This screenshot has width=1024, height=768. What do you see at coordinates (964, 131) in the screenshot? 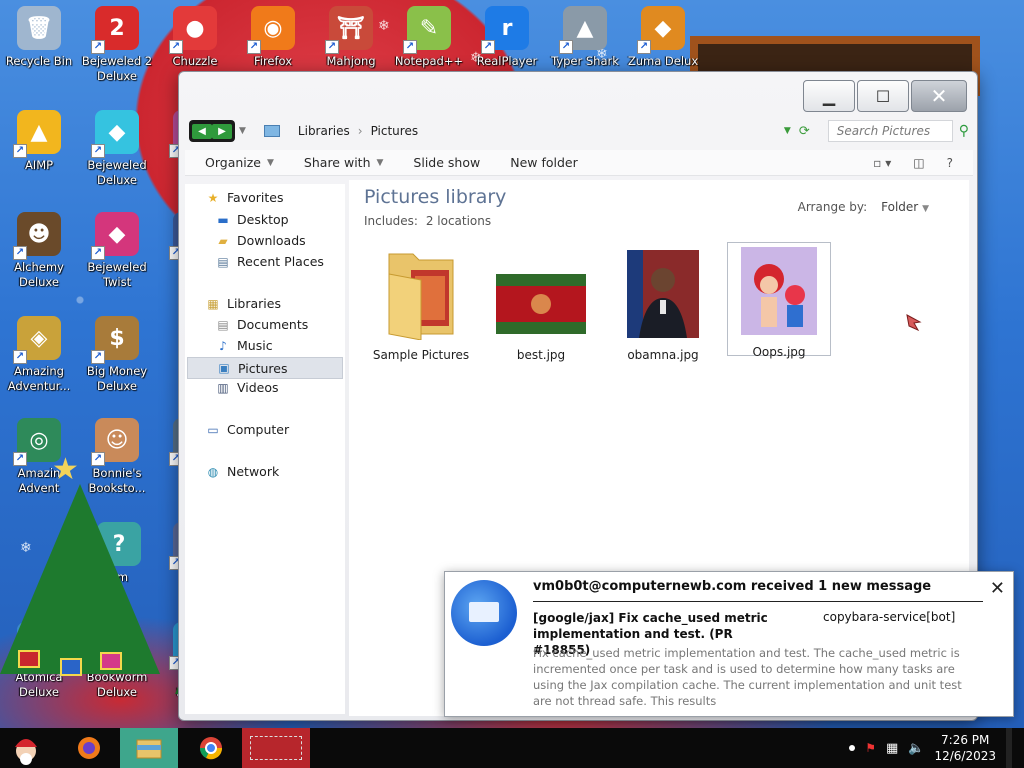
I see `search-icon: ⚲` at bounding box center [964, 131].